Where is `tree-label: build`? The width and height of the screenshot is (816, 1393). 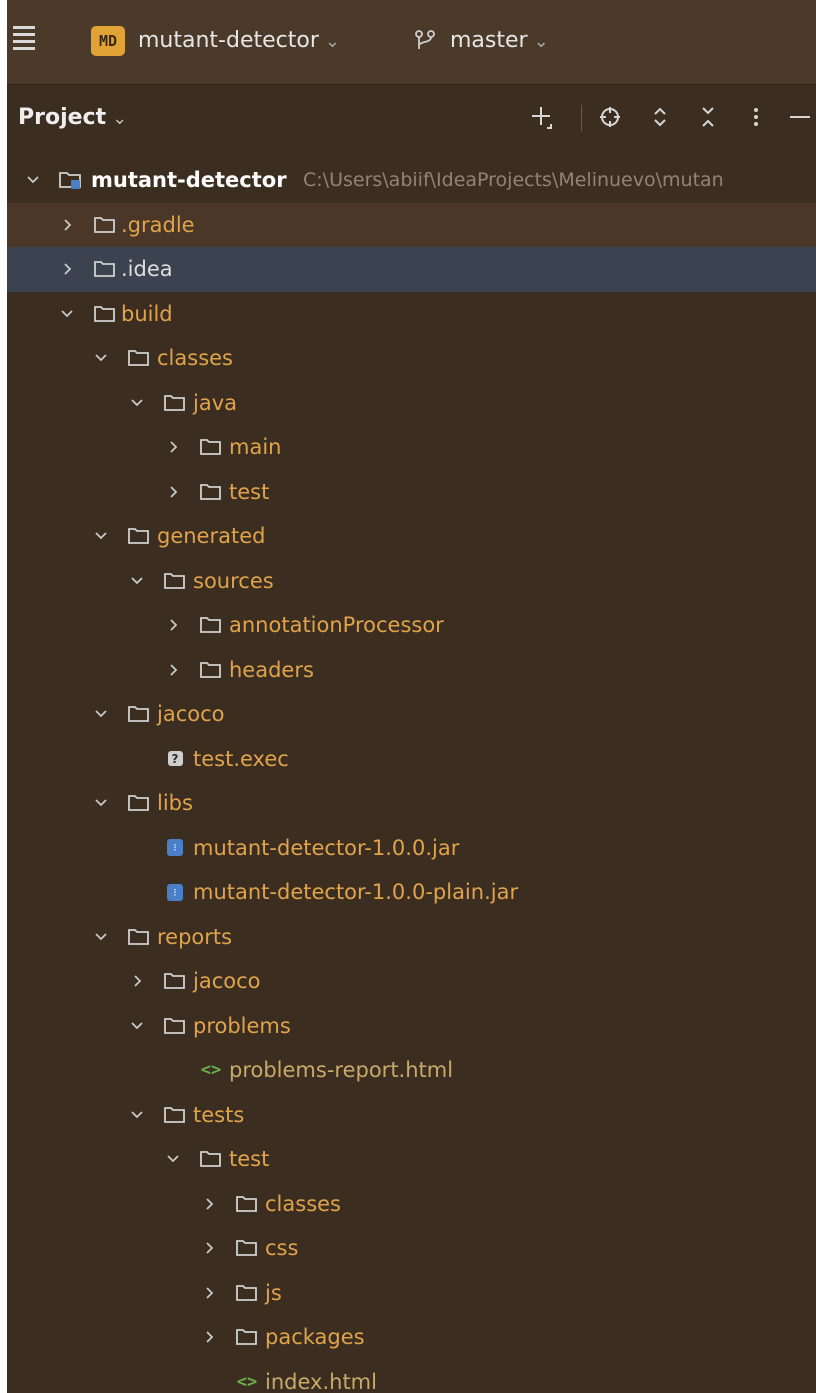
tree-label: build is located at coordinates (147, 313).